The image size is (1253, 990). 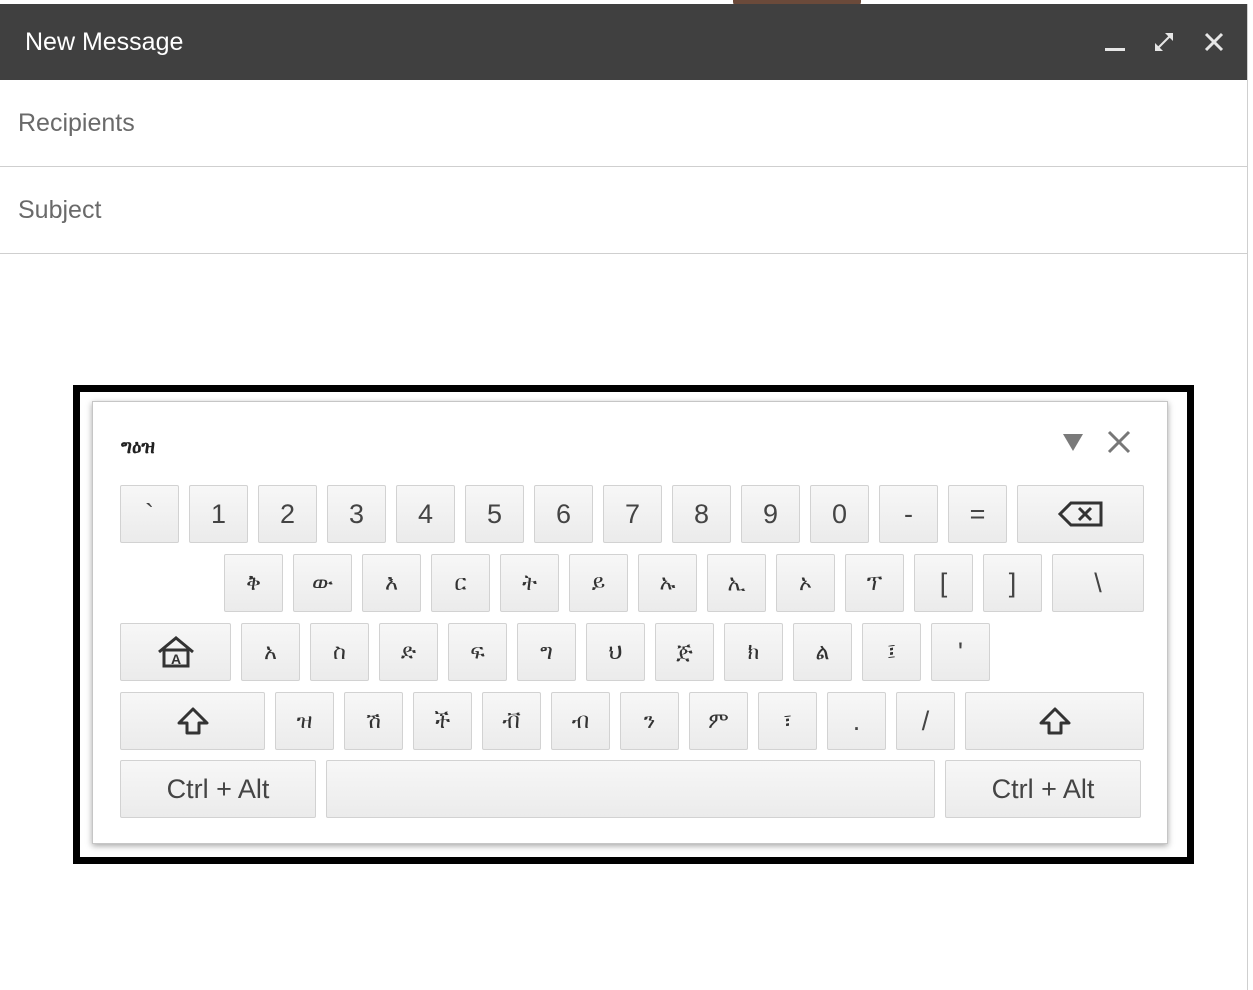 I want to click on key: እ, so click(x=391, y=583).